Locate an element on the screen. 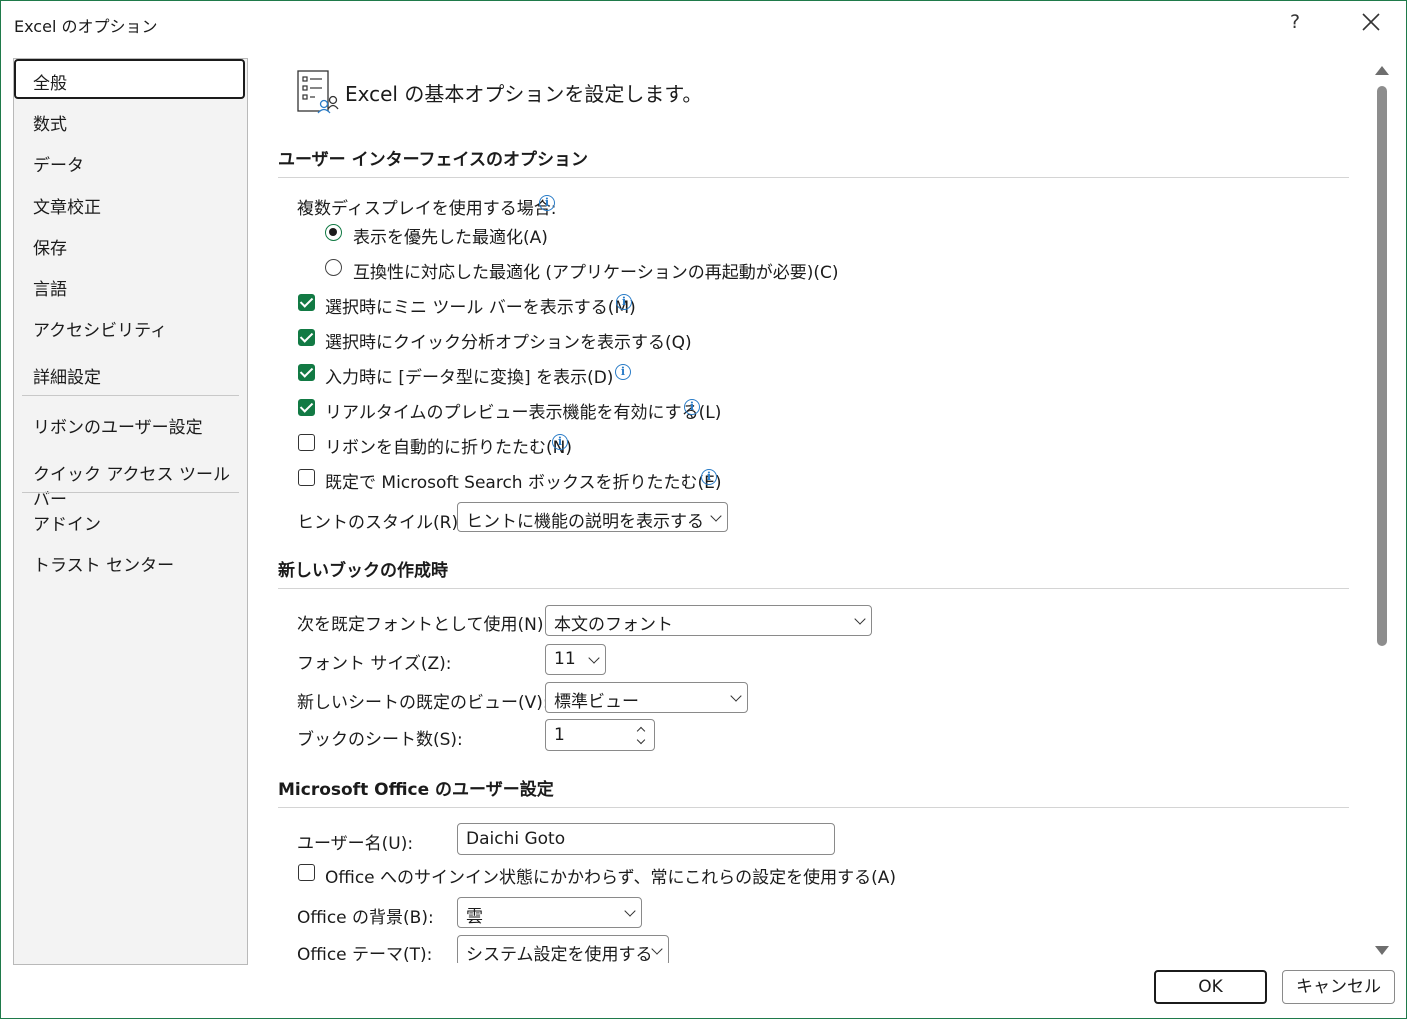  nav-item-proofing: 文章校正 is located at coordinates (67, 205).